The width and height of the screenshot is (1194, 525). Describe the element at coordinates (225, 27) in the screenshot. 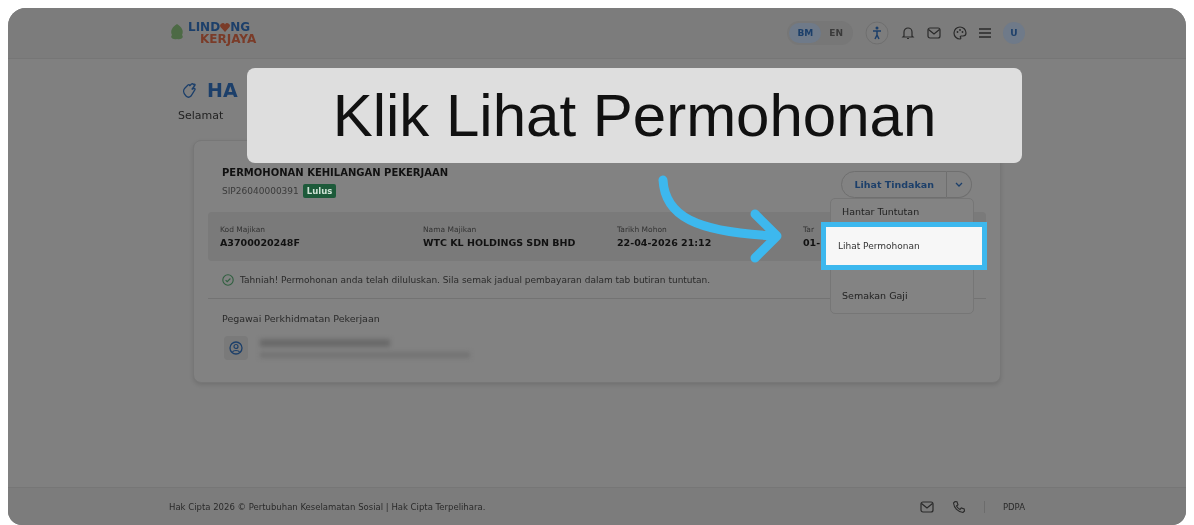

I see `heart-icon` at that location.